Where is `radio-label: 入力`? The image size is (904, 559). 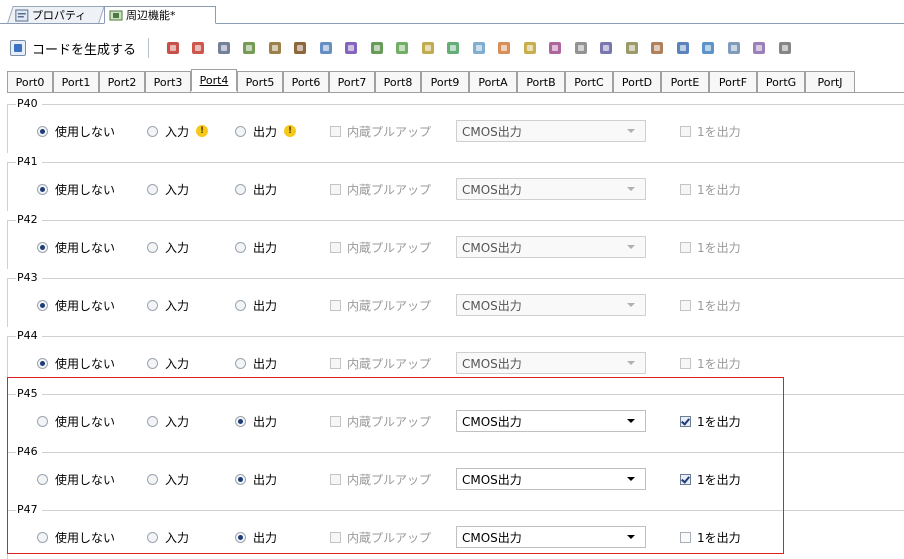
radio-label: 入力 is located at coordinates (177, 537).